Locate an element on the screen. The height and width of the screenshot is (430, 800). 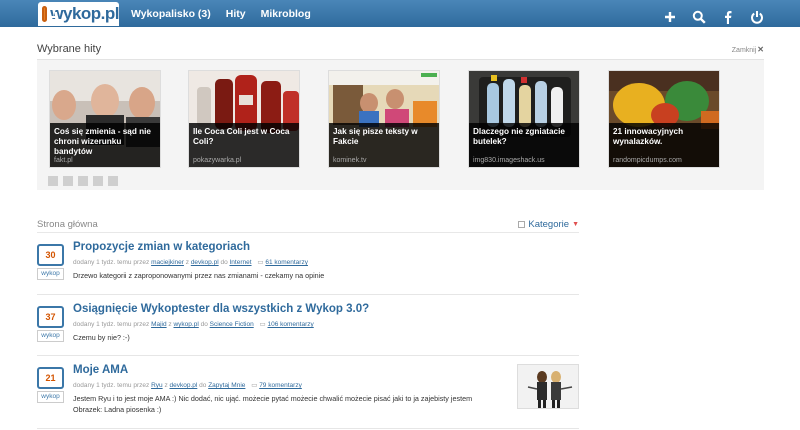
hit-card: Jak się pisze teksty w Fakcie kominek.tv is located at coordinates (384, 119).